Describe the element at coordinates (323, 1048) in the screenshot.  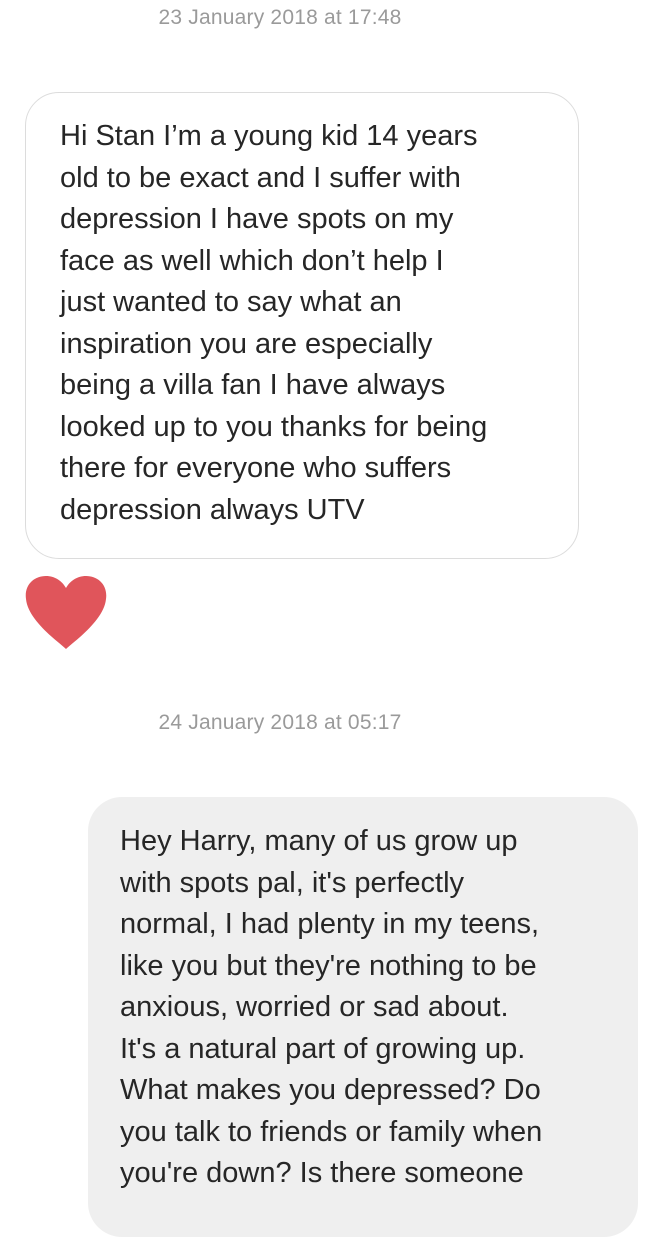
I see `message-text-line: It's a natural part of growing up.` at that location.